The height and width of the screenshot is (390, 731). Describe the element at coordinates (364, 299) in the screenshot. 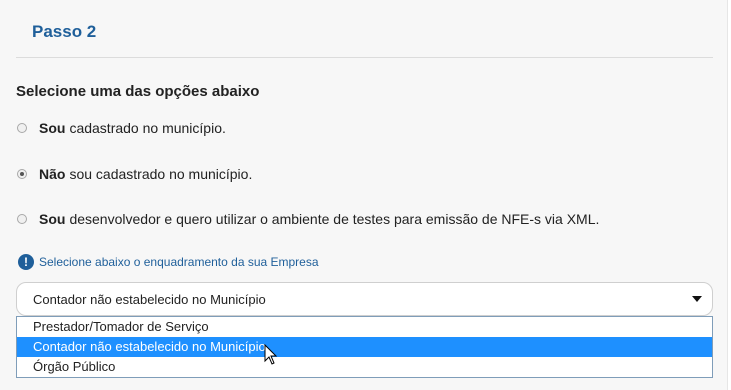

I see `company-type-select: Contador não estabelecido no Município` at that location.